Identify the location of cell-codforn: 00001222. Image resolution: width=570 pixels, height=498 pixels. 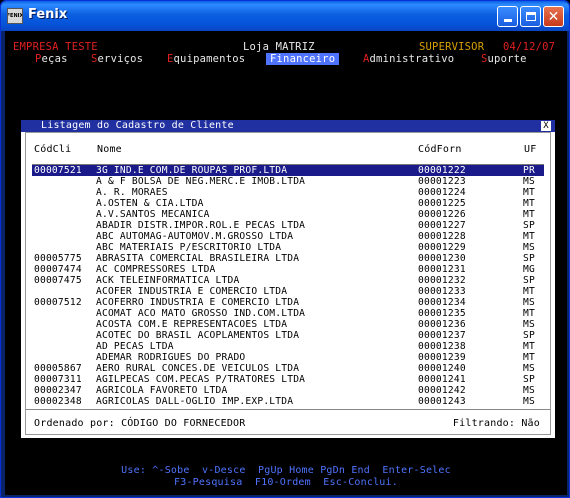
(442, 170).